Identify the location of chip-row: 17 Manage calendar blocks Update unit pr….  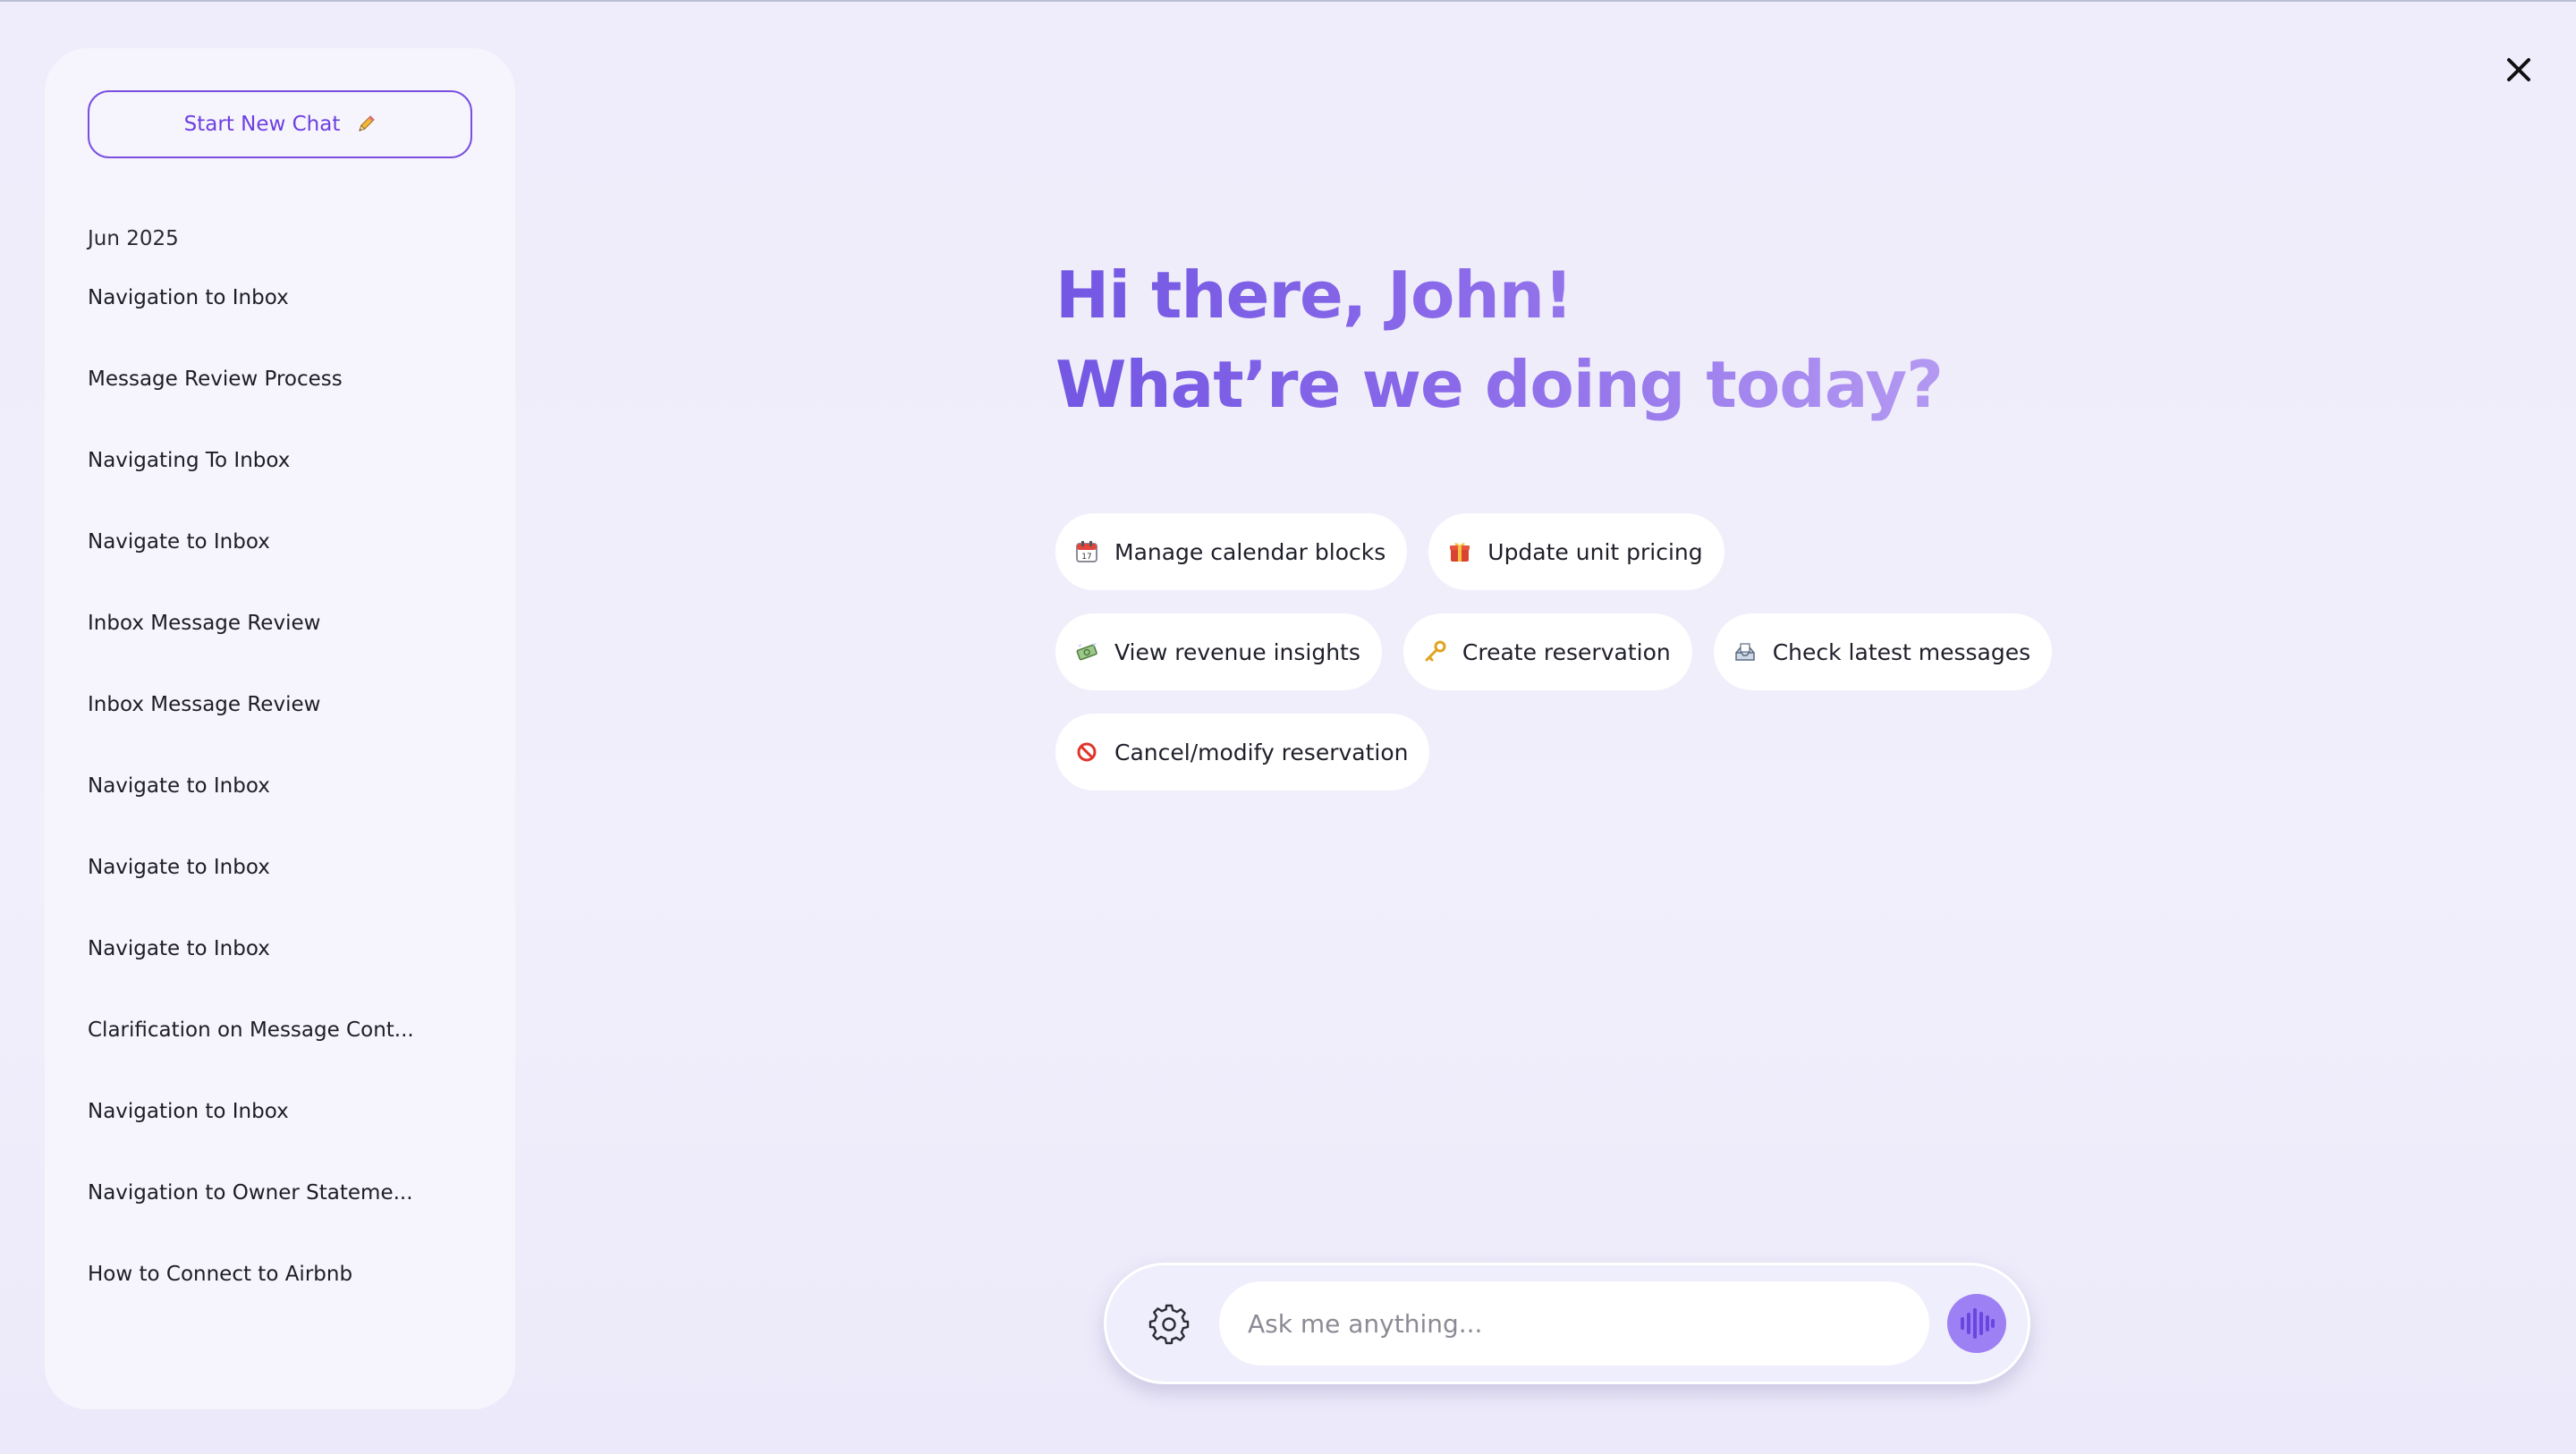
(1592, 551).